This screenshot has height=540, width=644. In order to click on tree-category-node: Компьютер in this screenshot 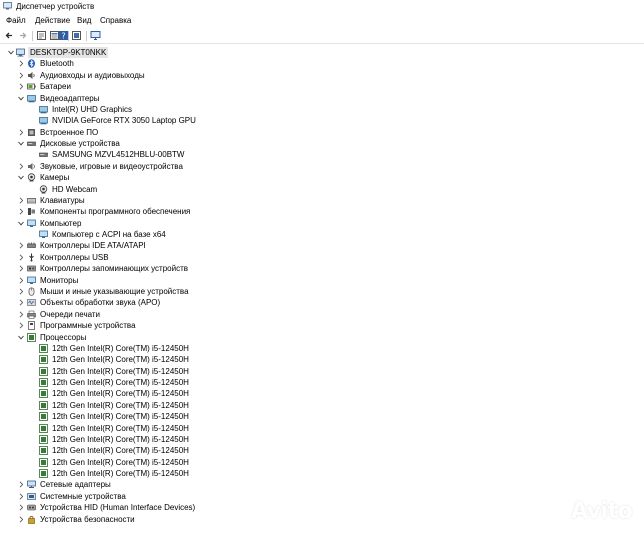, I will do `click(322, 223)`.